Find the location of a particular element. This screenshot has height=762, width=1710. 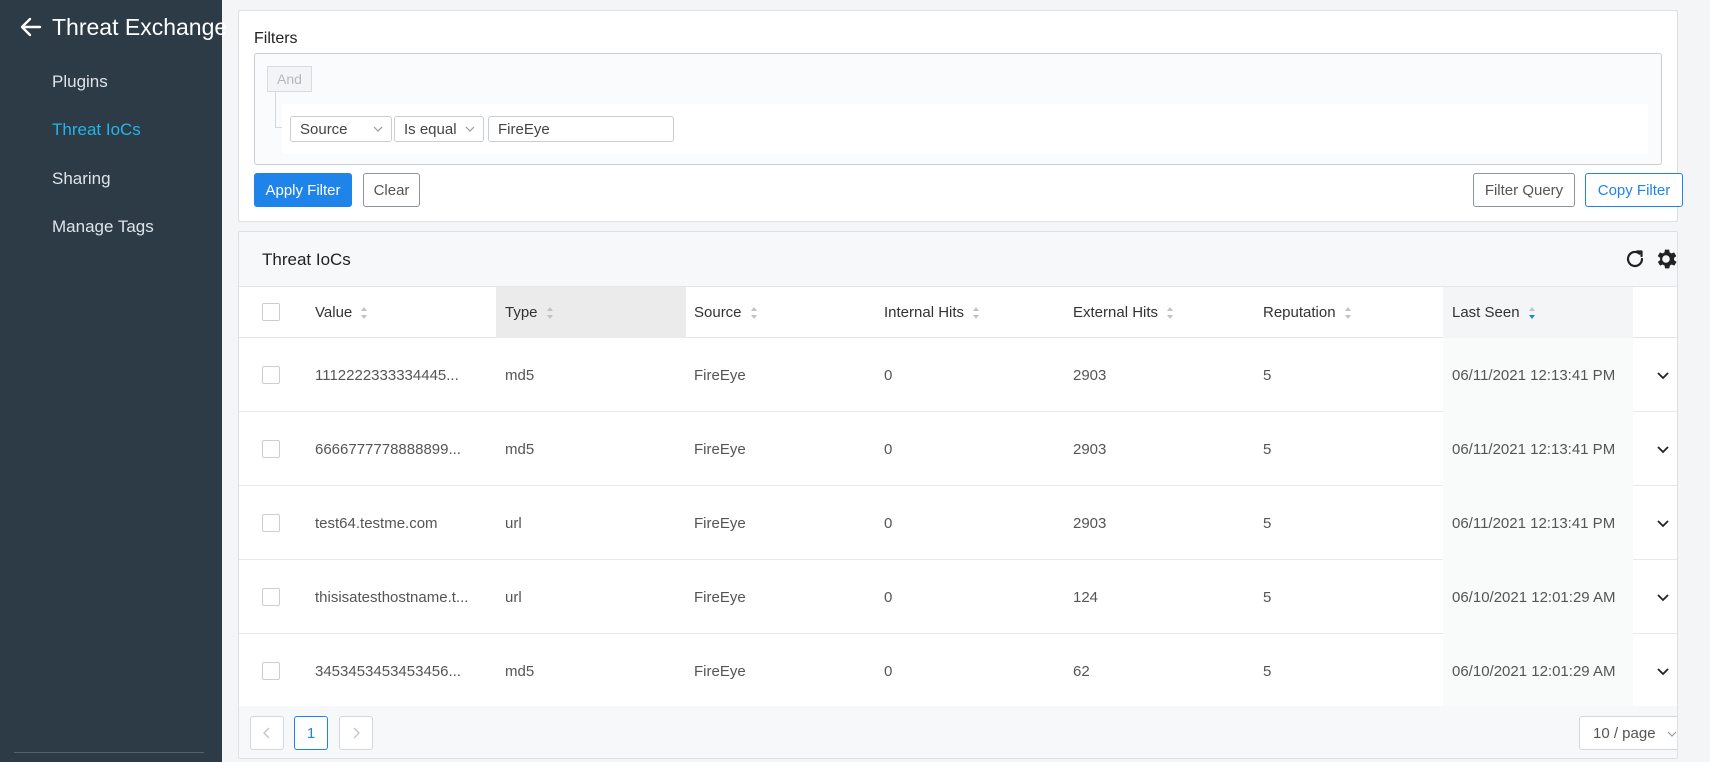

field-select-value: Source is located at coordinates (324, 129).